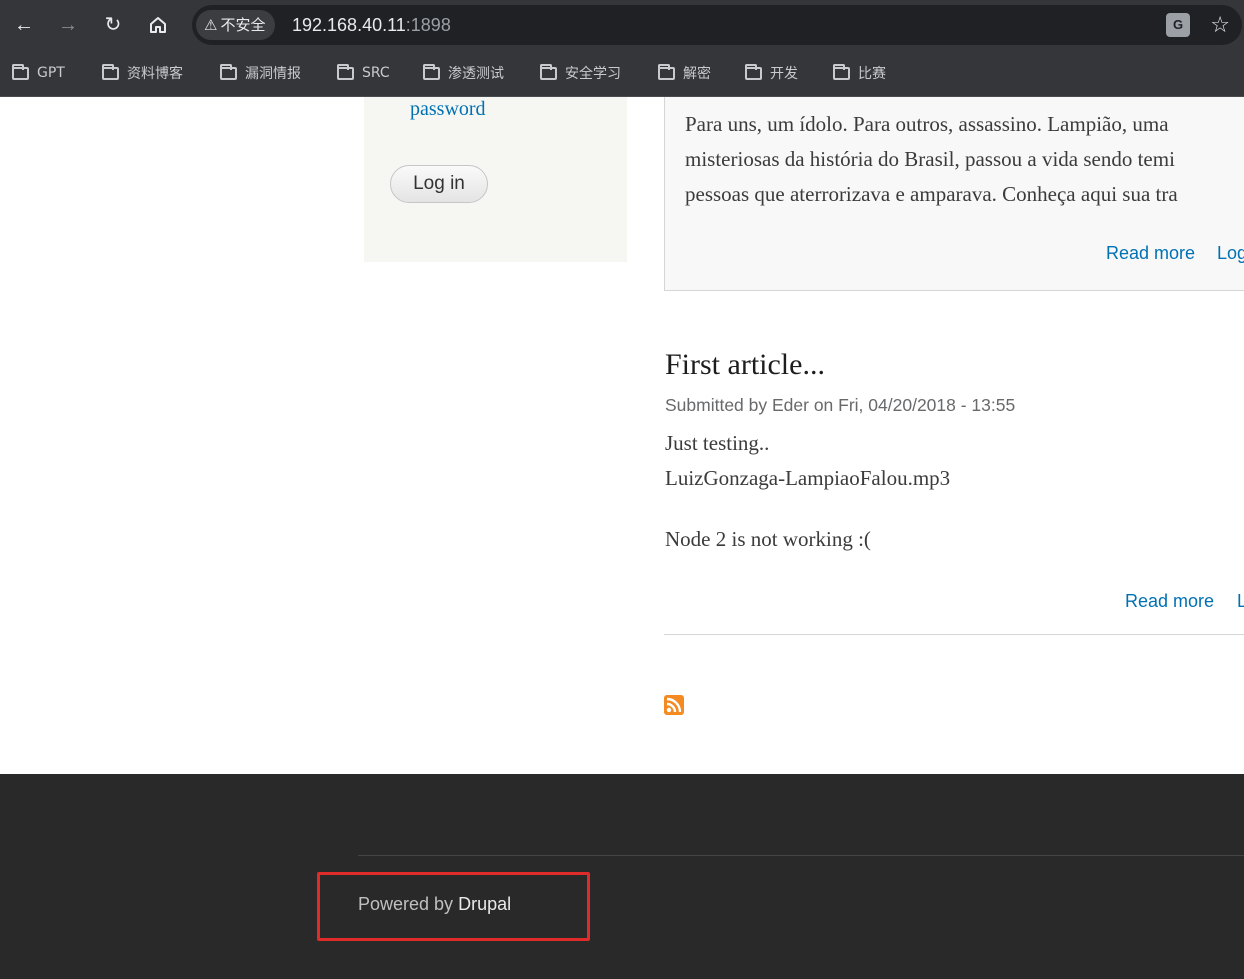 The height and width of the screenshot is (979, 1244). I want to click on bookmark-label: GPT, so click(51, 73).